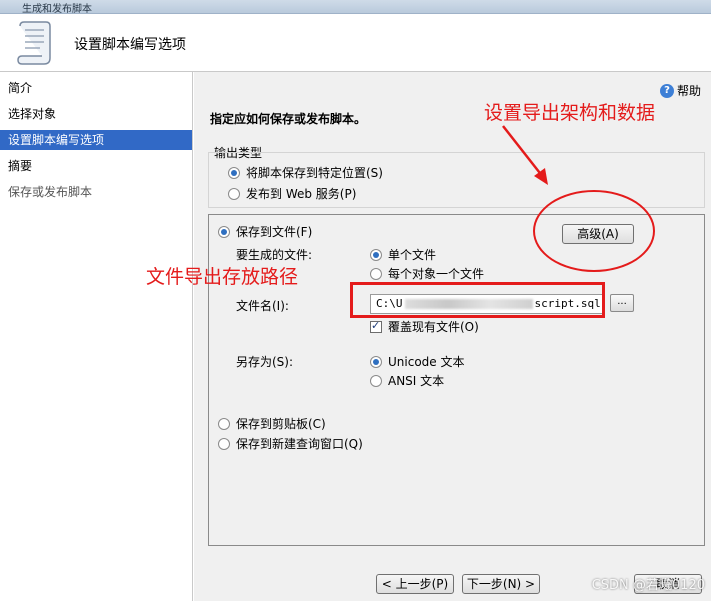 Image resolution: width=711 pixels, height=601 pixels. I want to click on help-link: ? 帮助, so click(680, 90).